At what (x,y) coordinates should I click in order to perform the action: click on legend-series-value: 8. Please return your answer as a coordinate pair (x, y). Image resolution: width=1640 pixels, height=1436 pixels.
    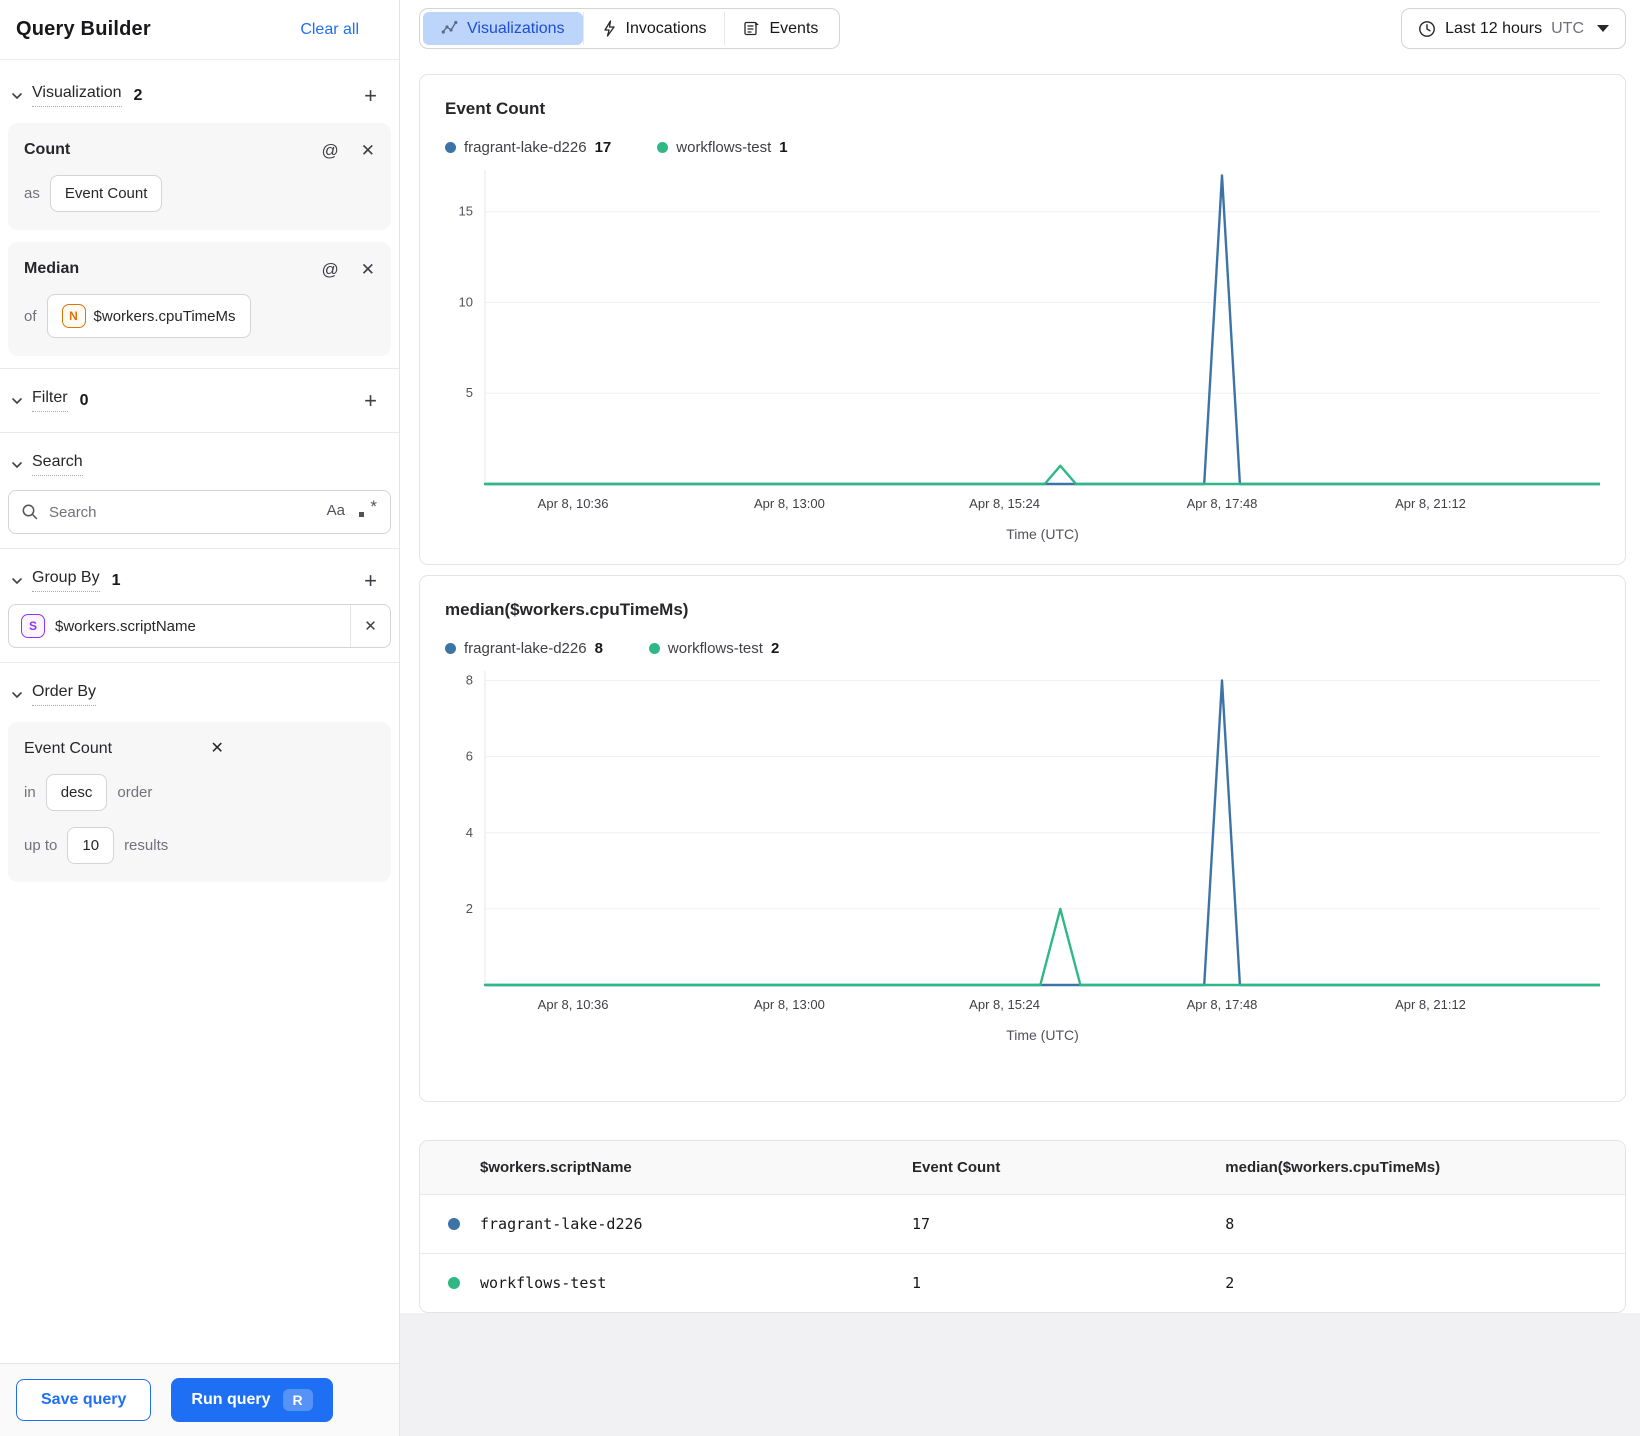
    Looking at the image, I should click on (598, 648).